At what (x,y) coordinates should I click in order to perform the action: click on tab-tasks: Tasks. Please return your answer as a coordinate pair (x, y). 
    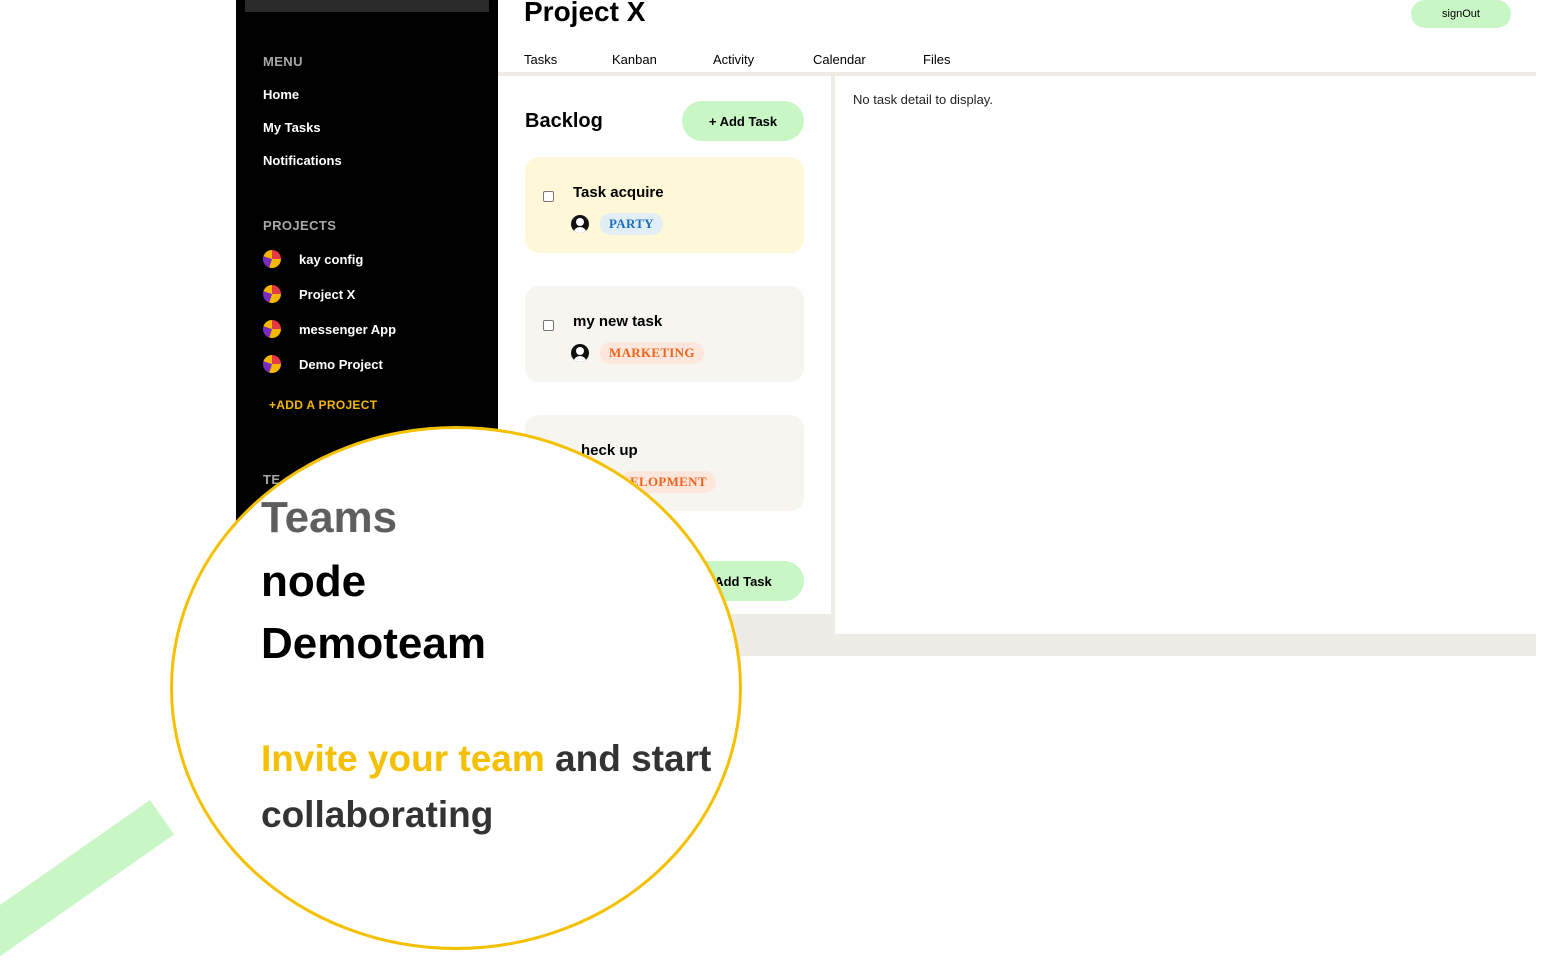
    Looking at the image, I should click on (568, 59).